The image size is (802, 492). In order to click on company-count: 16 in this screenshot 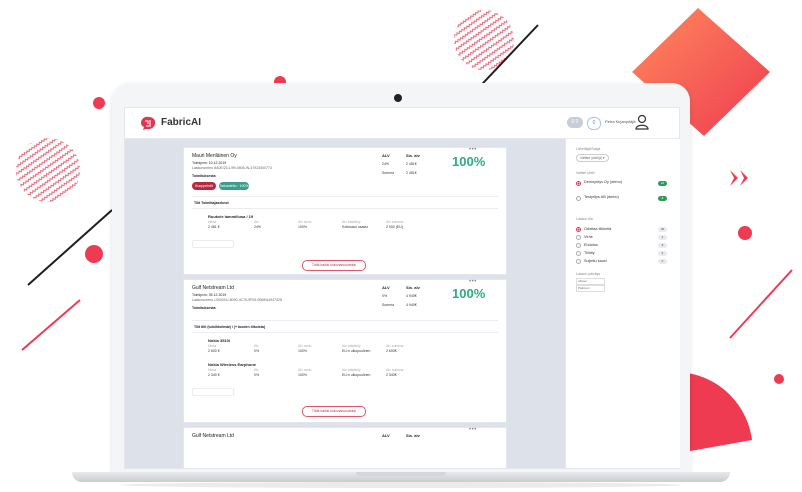, I will do `click(662, 183)`.